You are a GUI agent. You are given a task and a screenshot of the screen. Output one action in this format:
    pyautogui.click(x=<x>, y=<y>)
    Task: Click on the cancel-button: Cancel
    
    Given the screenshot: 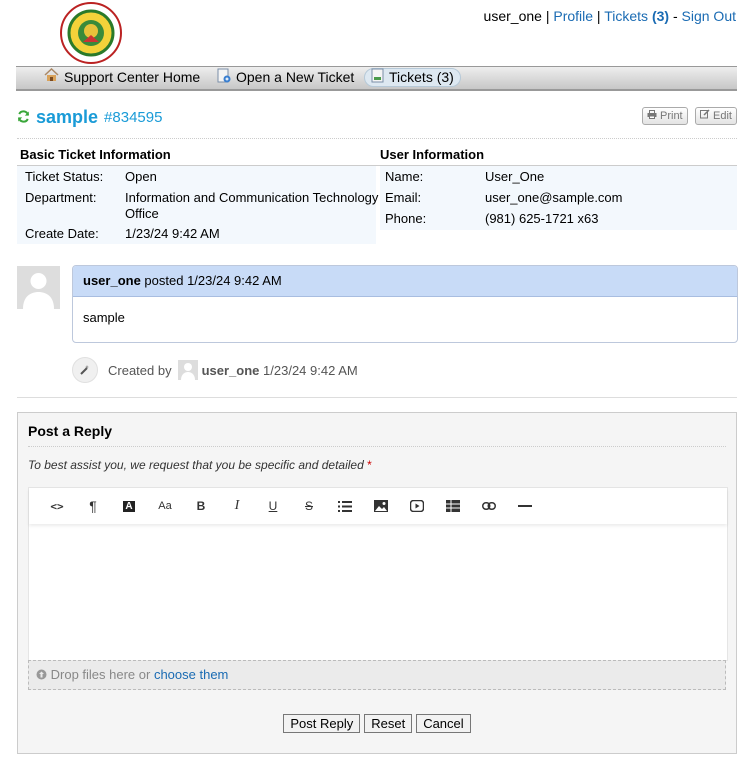 What is the action you would take?
    pyautogui.click(x=443, y=723)
    